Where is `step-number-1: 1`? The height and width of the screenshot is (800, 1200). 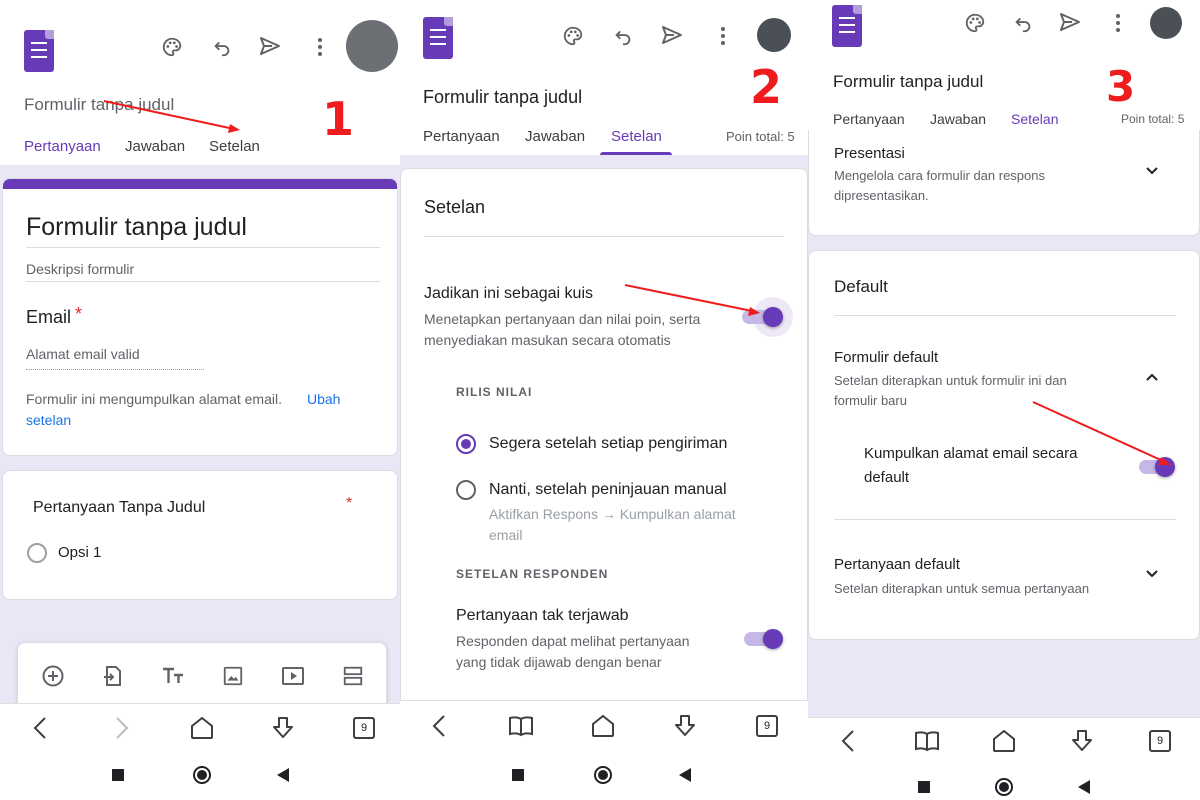 step-number-1: 1 is located at coordinates (338, 119).